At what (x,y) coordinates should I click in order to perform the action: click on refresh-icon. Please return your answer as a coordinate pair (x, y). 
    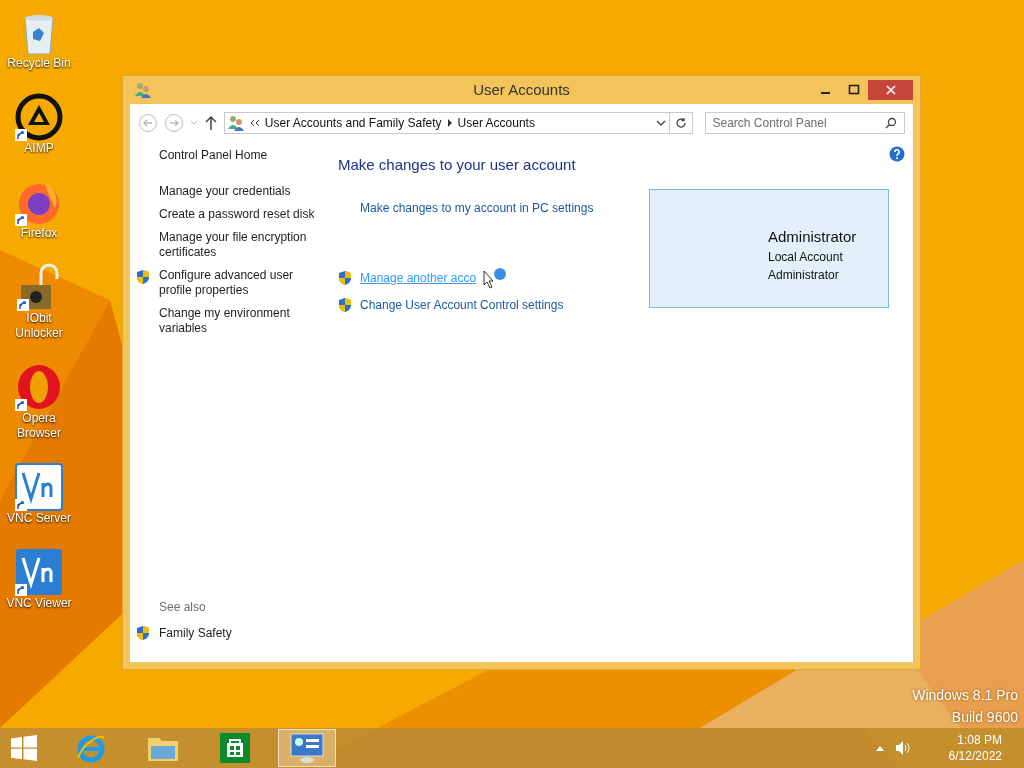
    Looking at the image, I should click on (680, 123).